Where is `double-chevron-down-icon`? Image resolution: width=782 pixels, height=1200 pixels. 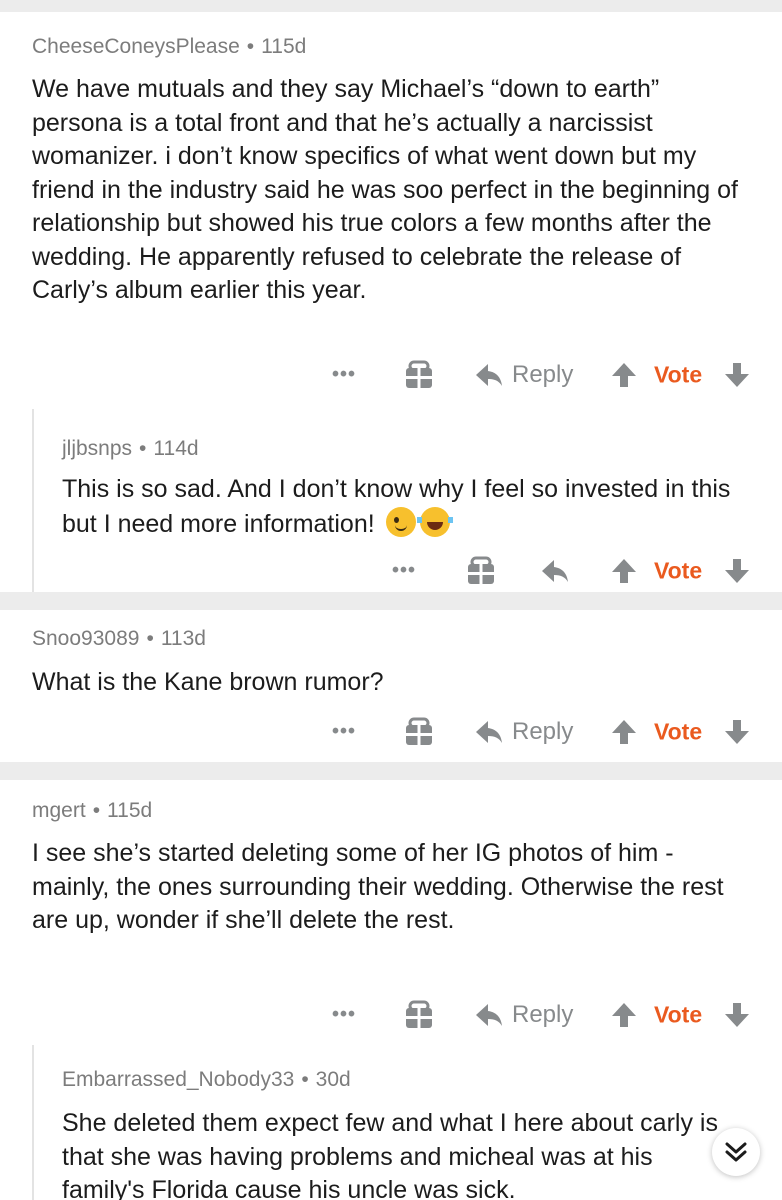
double-chevron-down-icon is located at coordinates (736, 1152).